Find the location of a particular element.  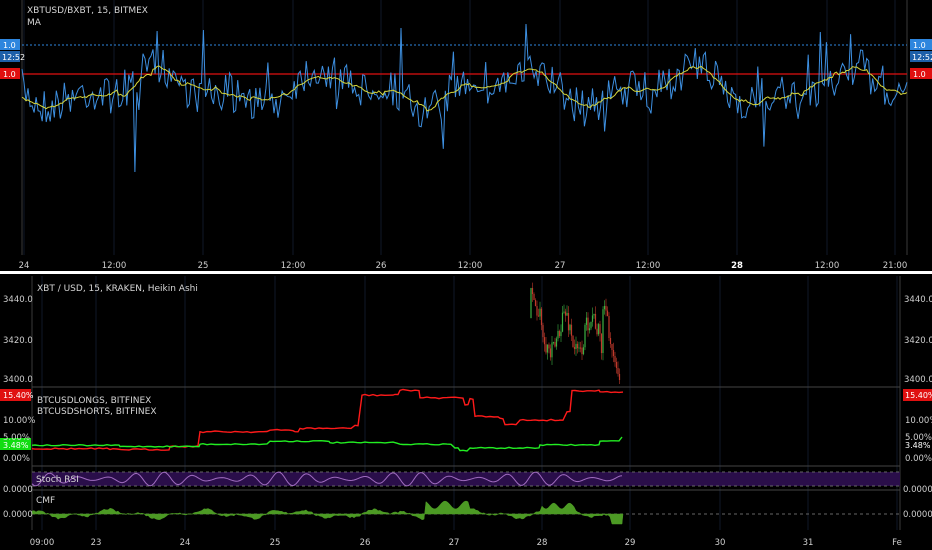

bottom-xtick: 30 is located at coordinates (720, 543).